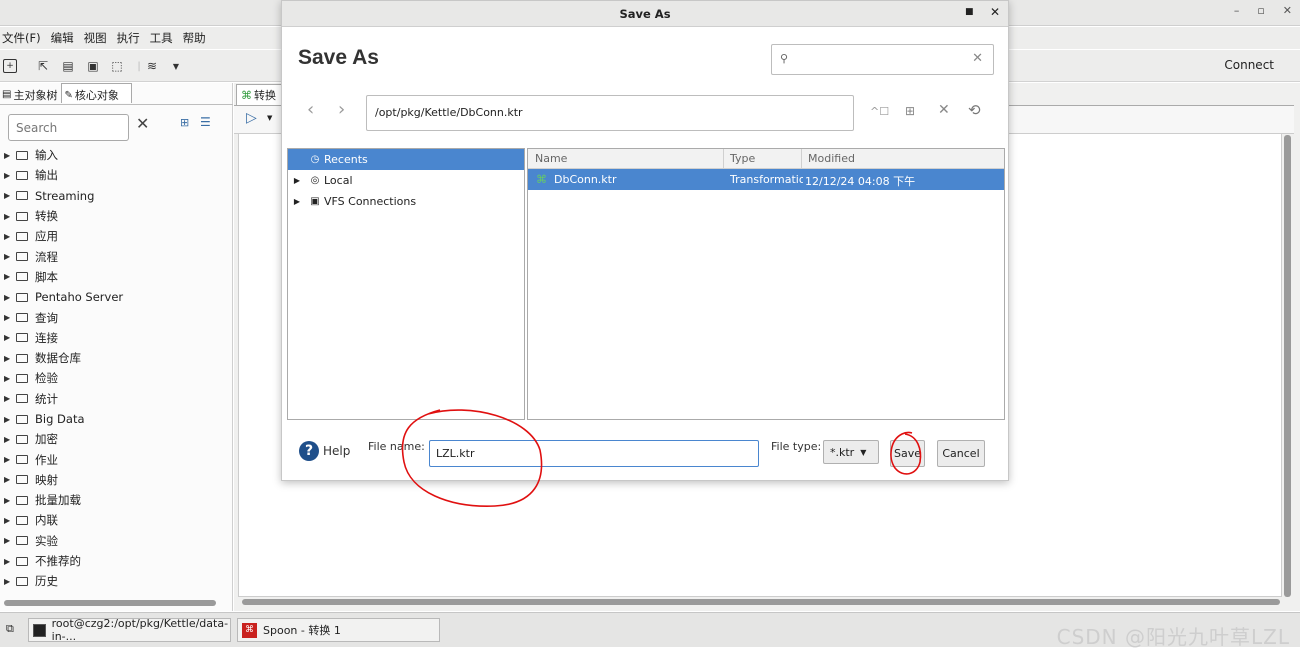  Describe the element at coordinates (152, 66) in the screenshot. I see `layers-icon: ≋` at that location.